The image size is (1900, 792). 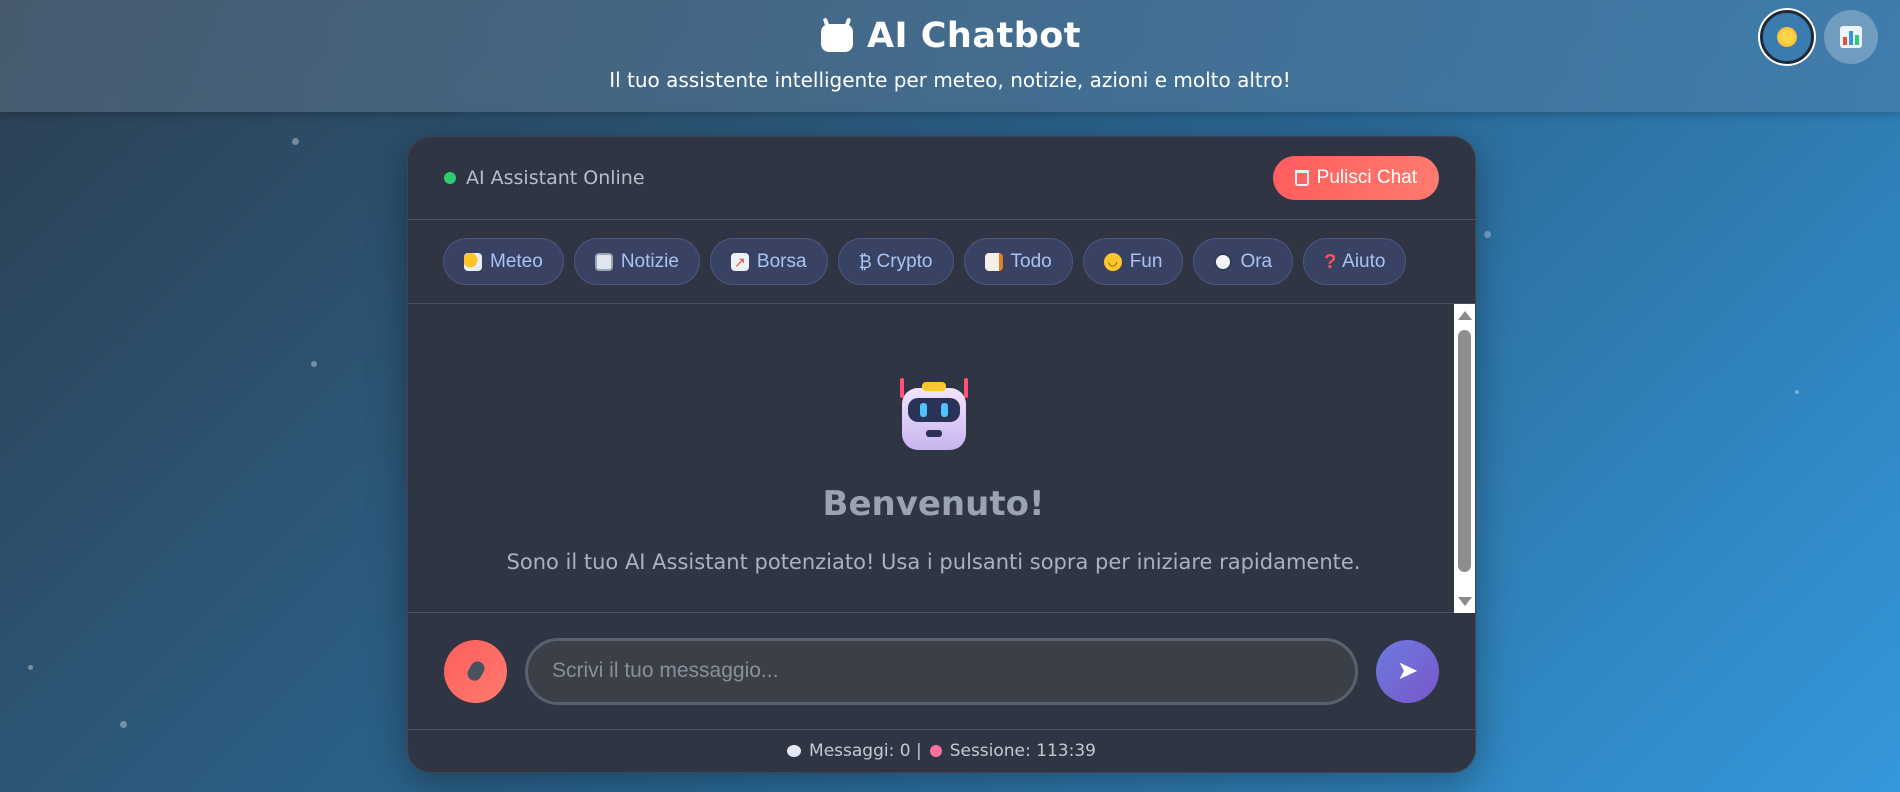 What do you see at coordinates (1465, 315) in the screenshot?
I see `scroll-up-arrow-icon` at bounding box center [1465, 315].